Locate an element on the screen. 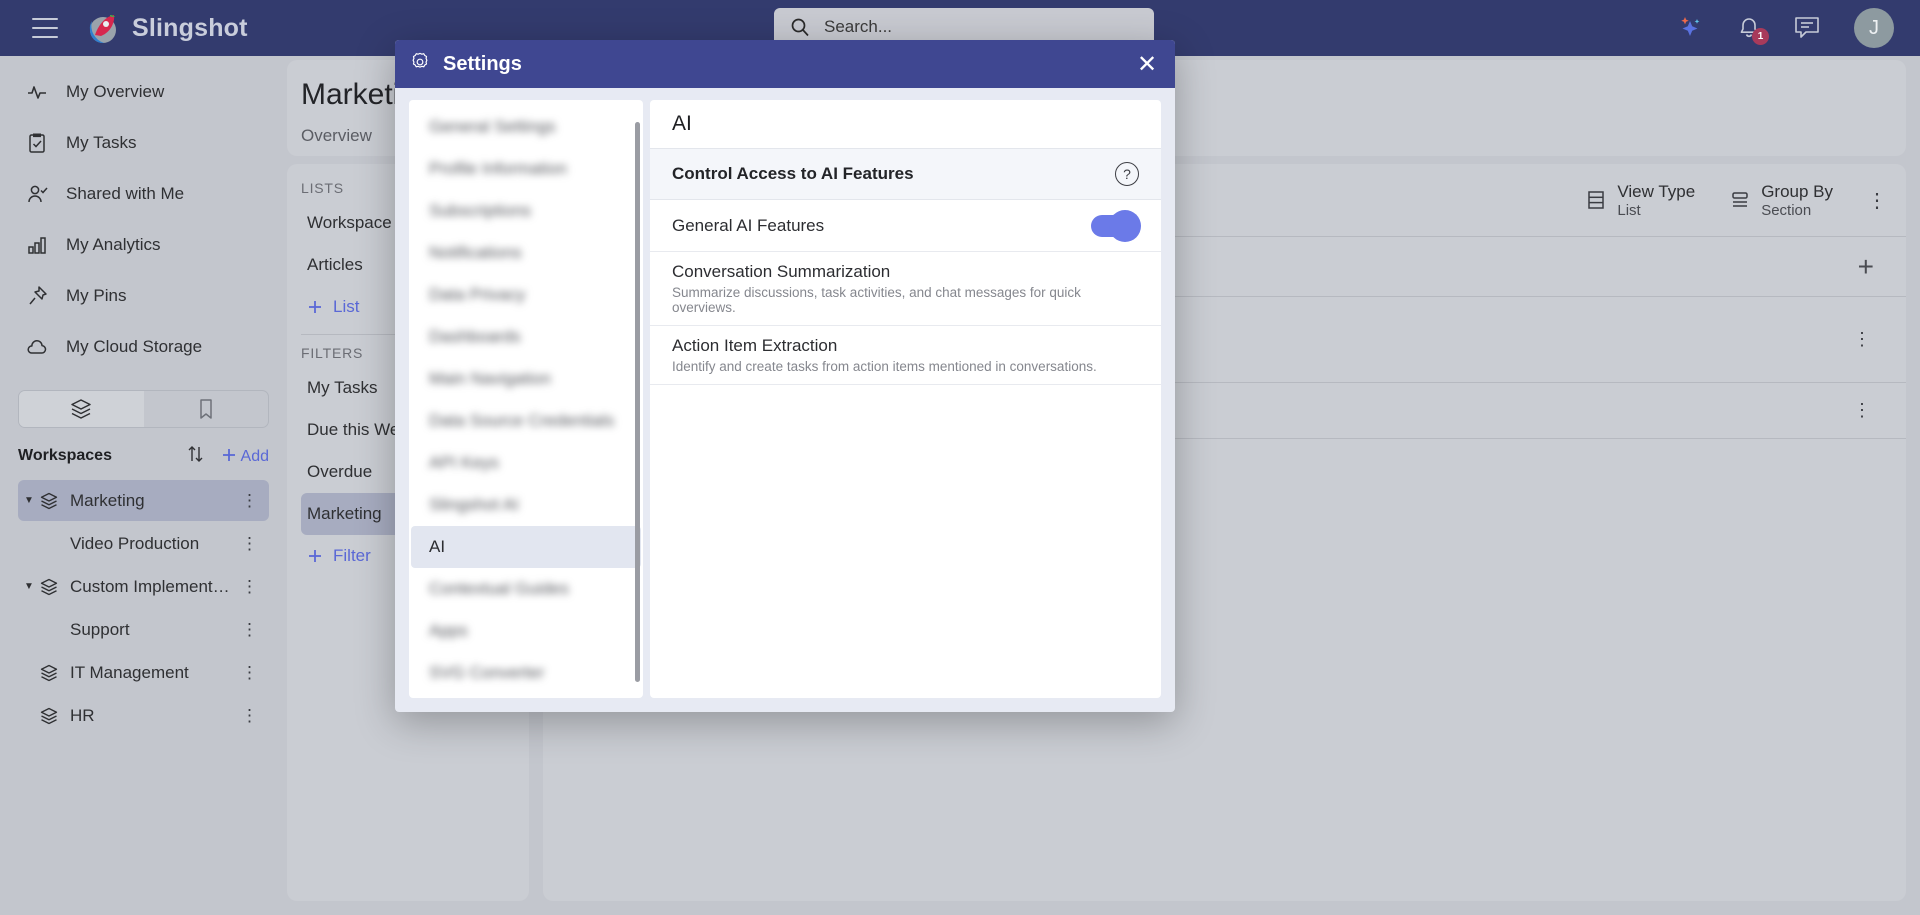 The width and height of the screenshot is (1920, 915). setting-title: Action Item Extraction is located at coordinates (755, 345).